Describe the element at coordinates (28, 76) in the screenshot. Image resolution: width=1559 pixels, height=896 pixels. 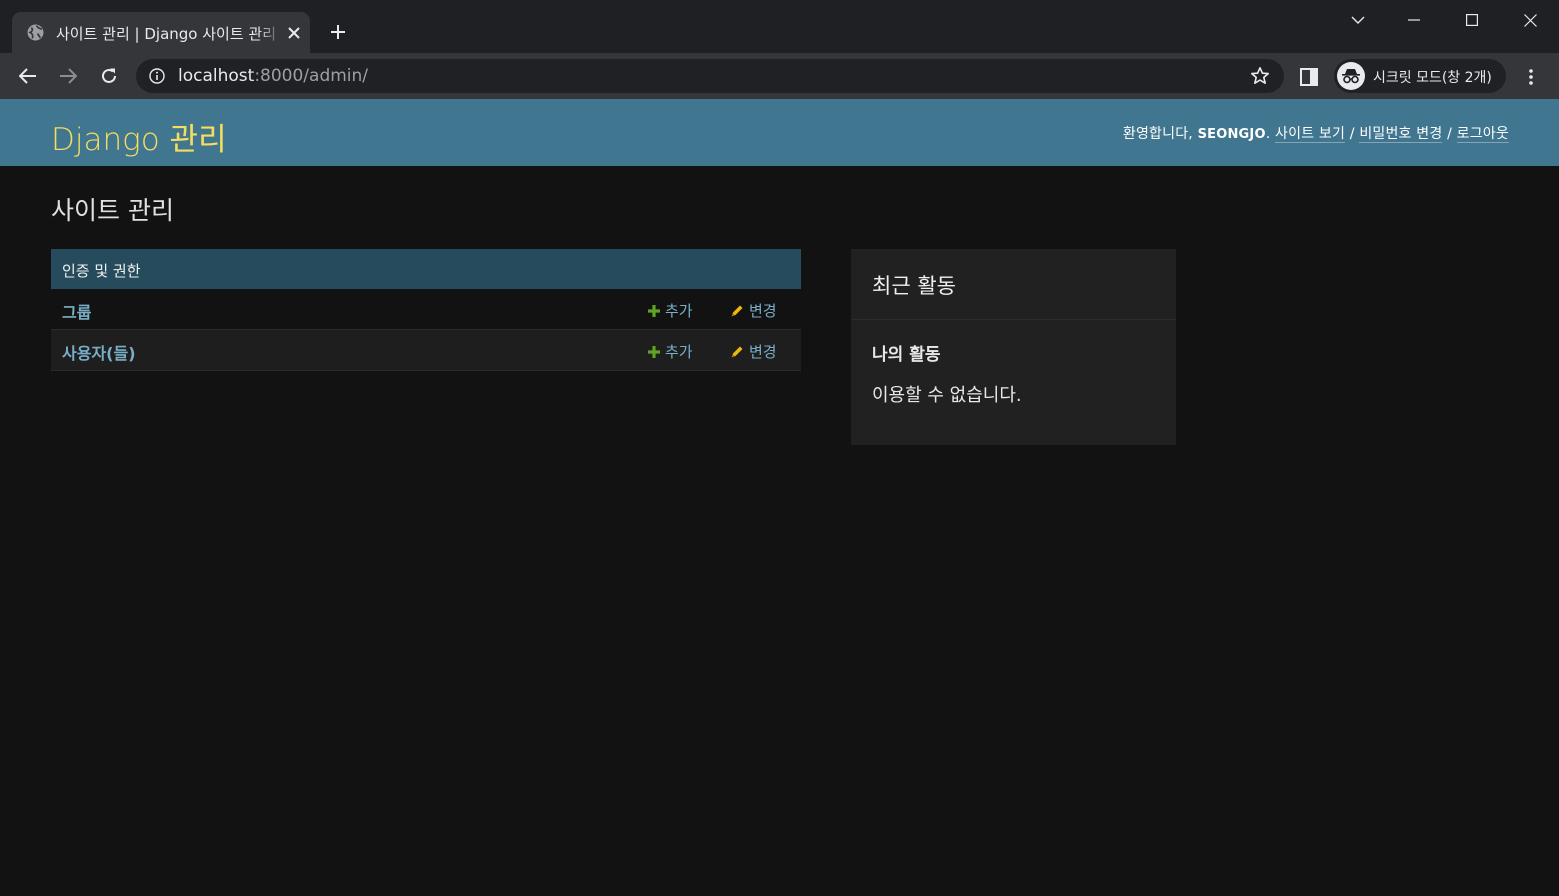
I see `back-arrow-icon` at that location.